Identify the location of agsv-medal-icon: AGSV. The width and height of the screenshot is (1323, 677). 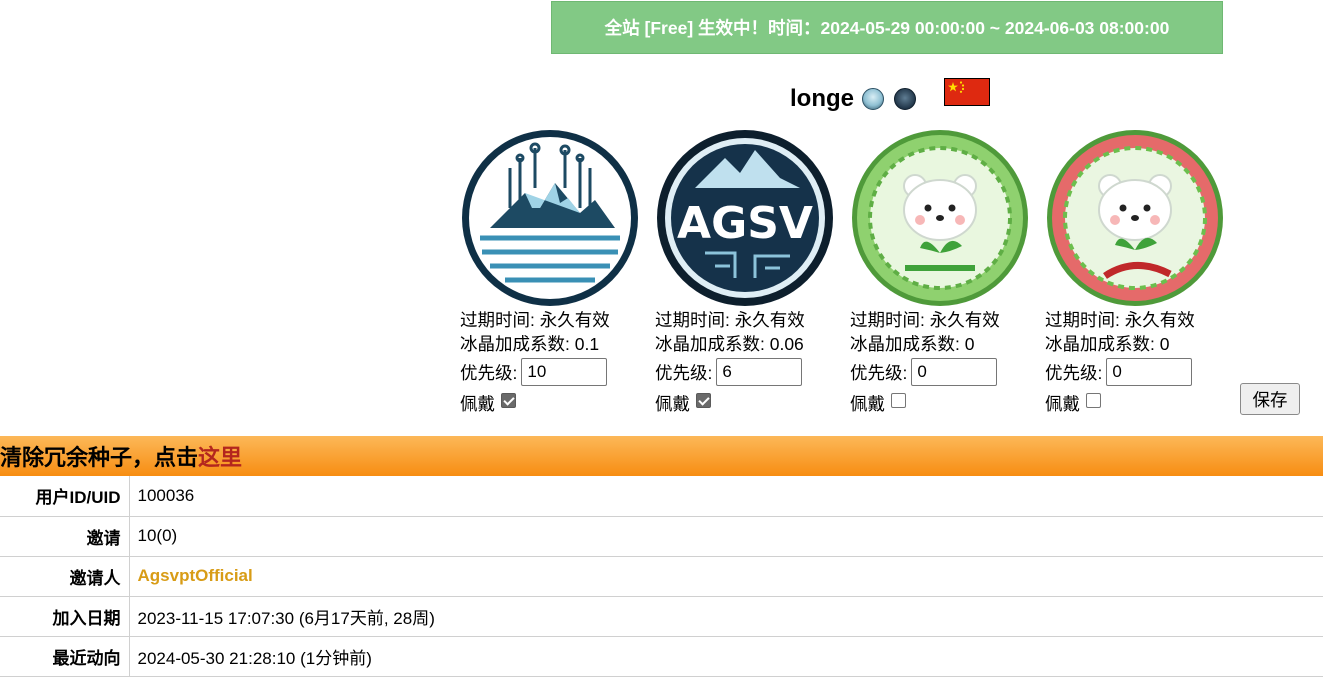
(745, 218).